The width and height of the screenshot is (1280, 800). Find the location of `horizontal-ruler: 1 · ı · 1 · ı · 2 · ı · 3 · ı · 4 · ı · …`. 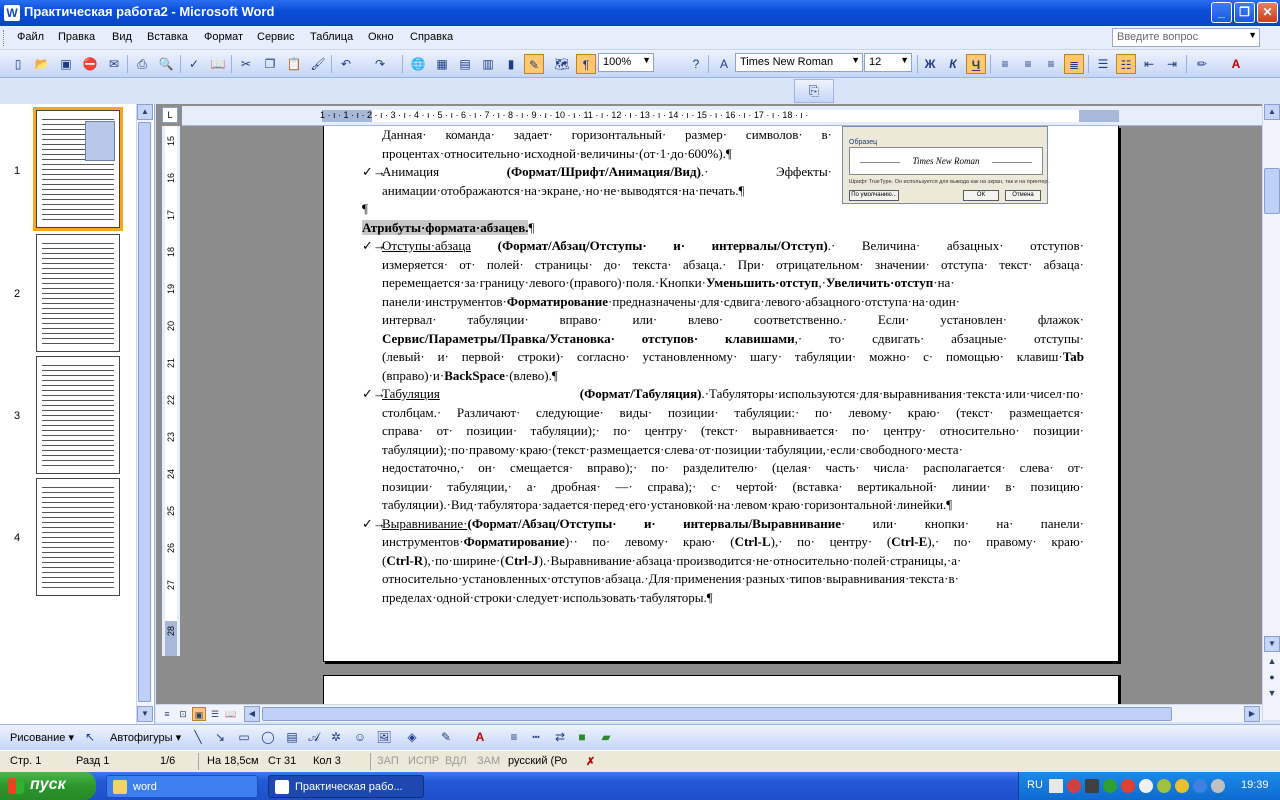

horizontal-ruler: 1 · ı · 1 · ı · 2 · ı · 3 · ı · 4 · ı · … is located at coordinates (722, 116).